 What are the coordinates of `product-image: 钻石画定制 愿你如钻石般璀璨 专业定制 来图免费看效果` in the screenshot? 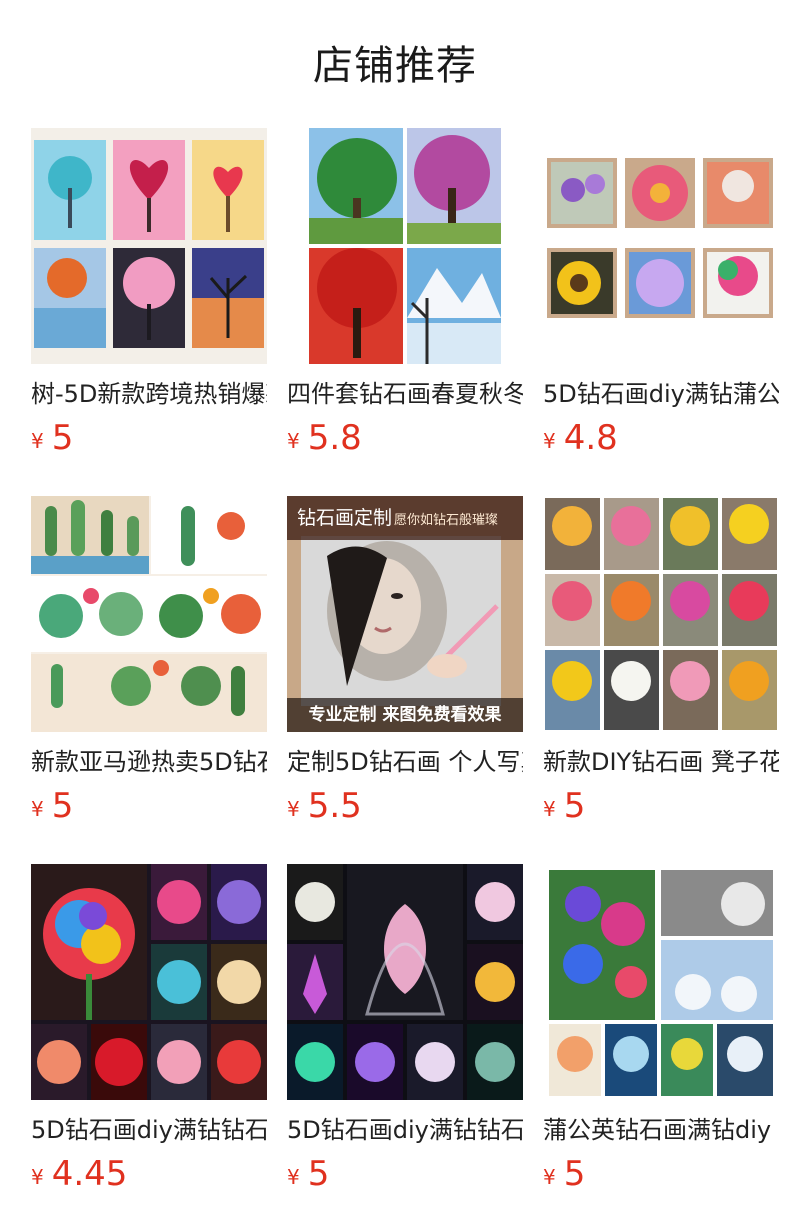 It's located at (405, 614).